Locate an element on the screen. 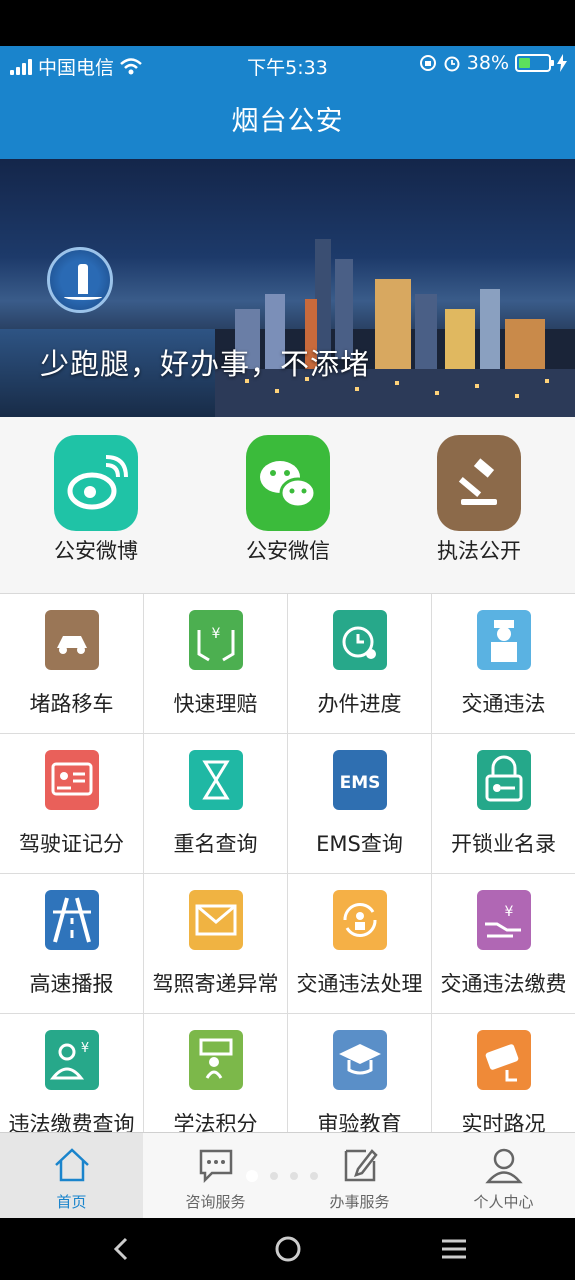  service-item: EMS EMS查询 is located at coordinates (360, 804).